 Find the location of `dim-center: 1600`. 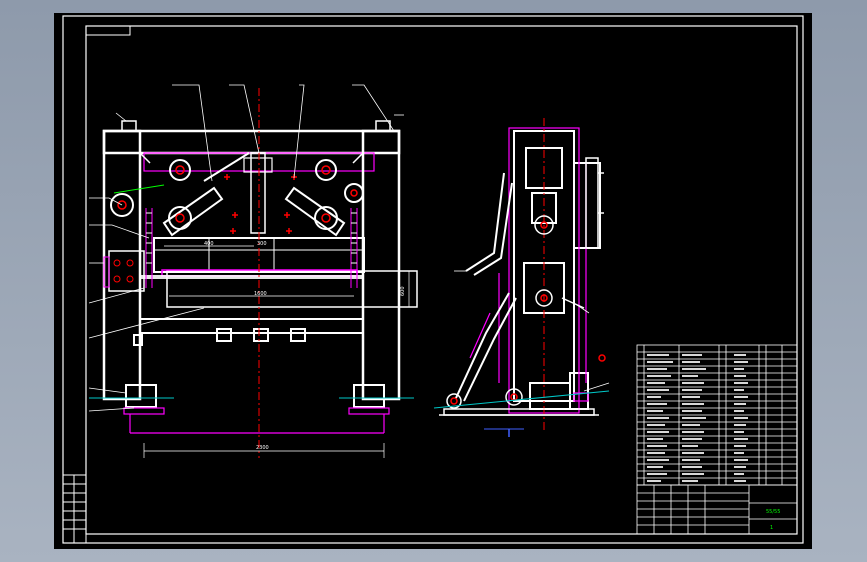

dim-center: 1600 is located at coordinates (260, 294).